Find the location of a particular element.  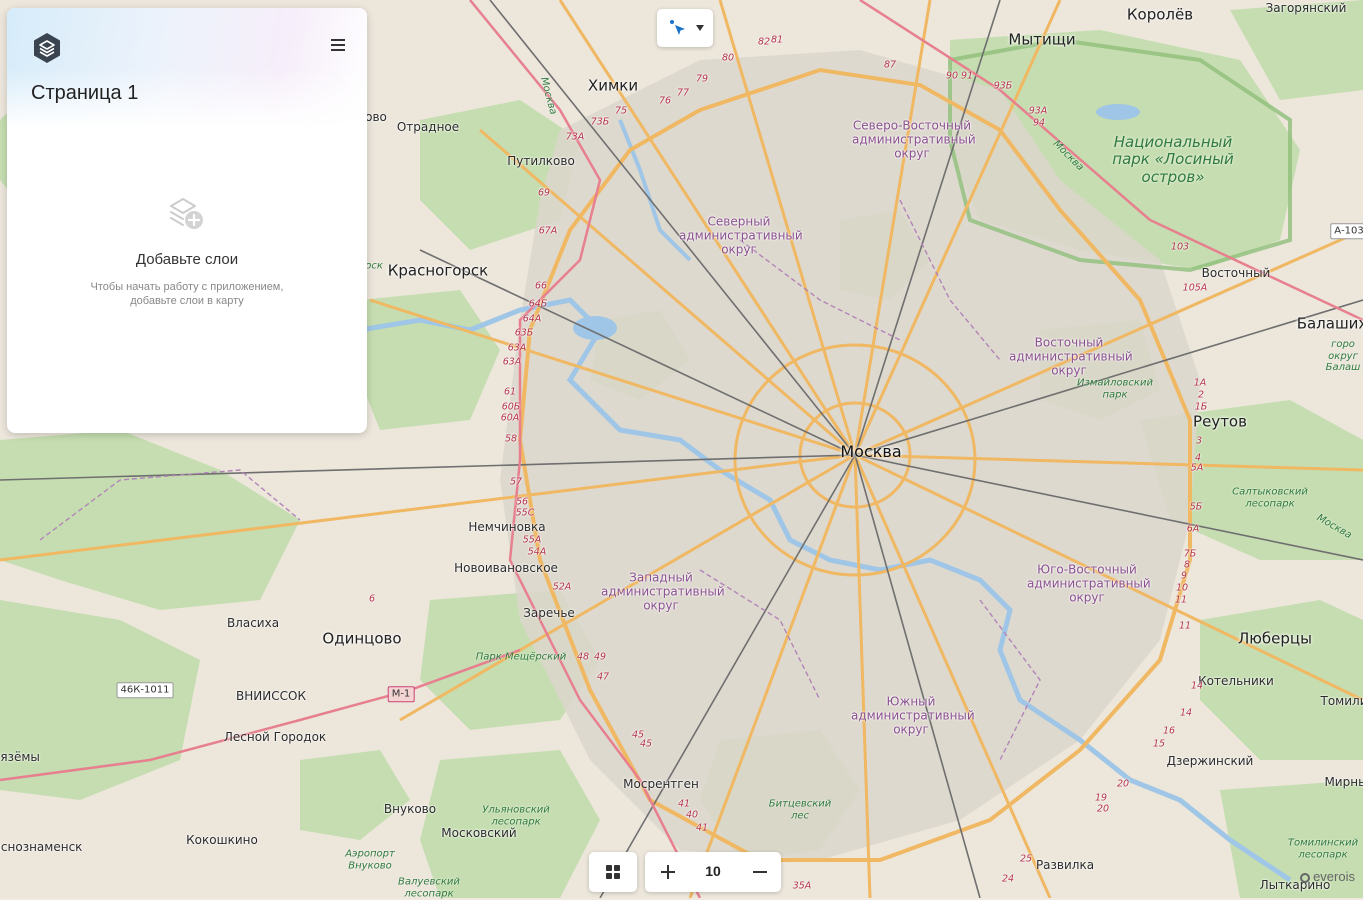

map-label-odintsovo: Одинцово is located at coordinates (361, 638).